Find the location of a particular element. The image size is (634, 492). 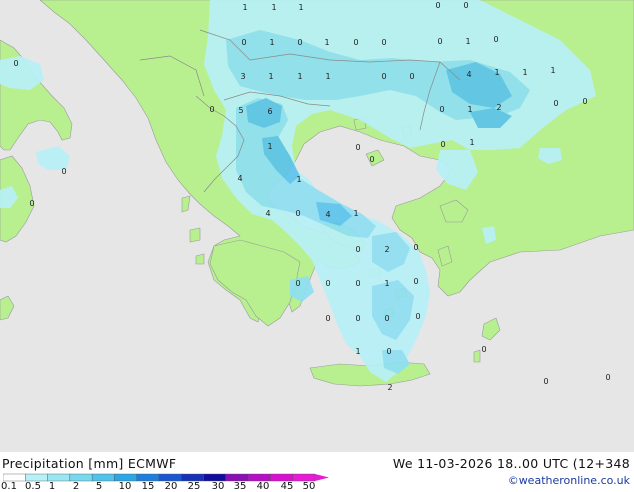

precip-value-label: 6 is located at coordinates (269, 111).